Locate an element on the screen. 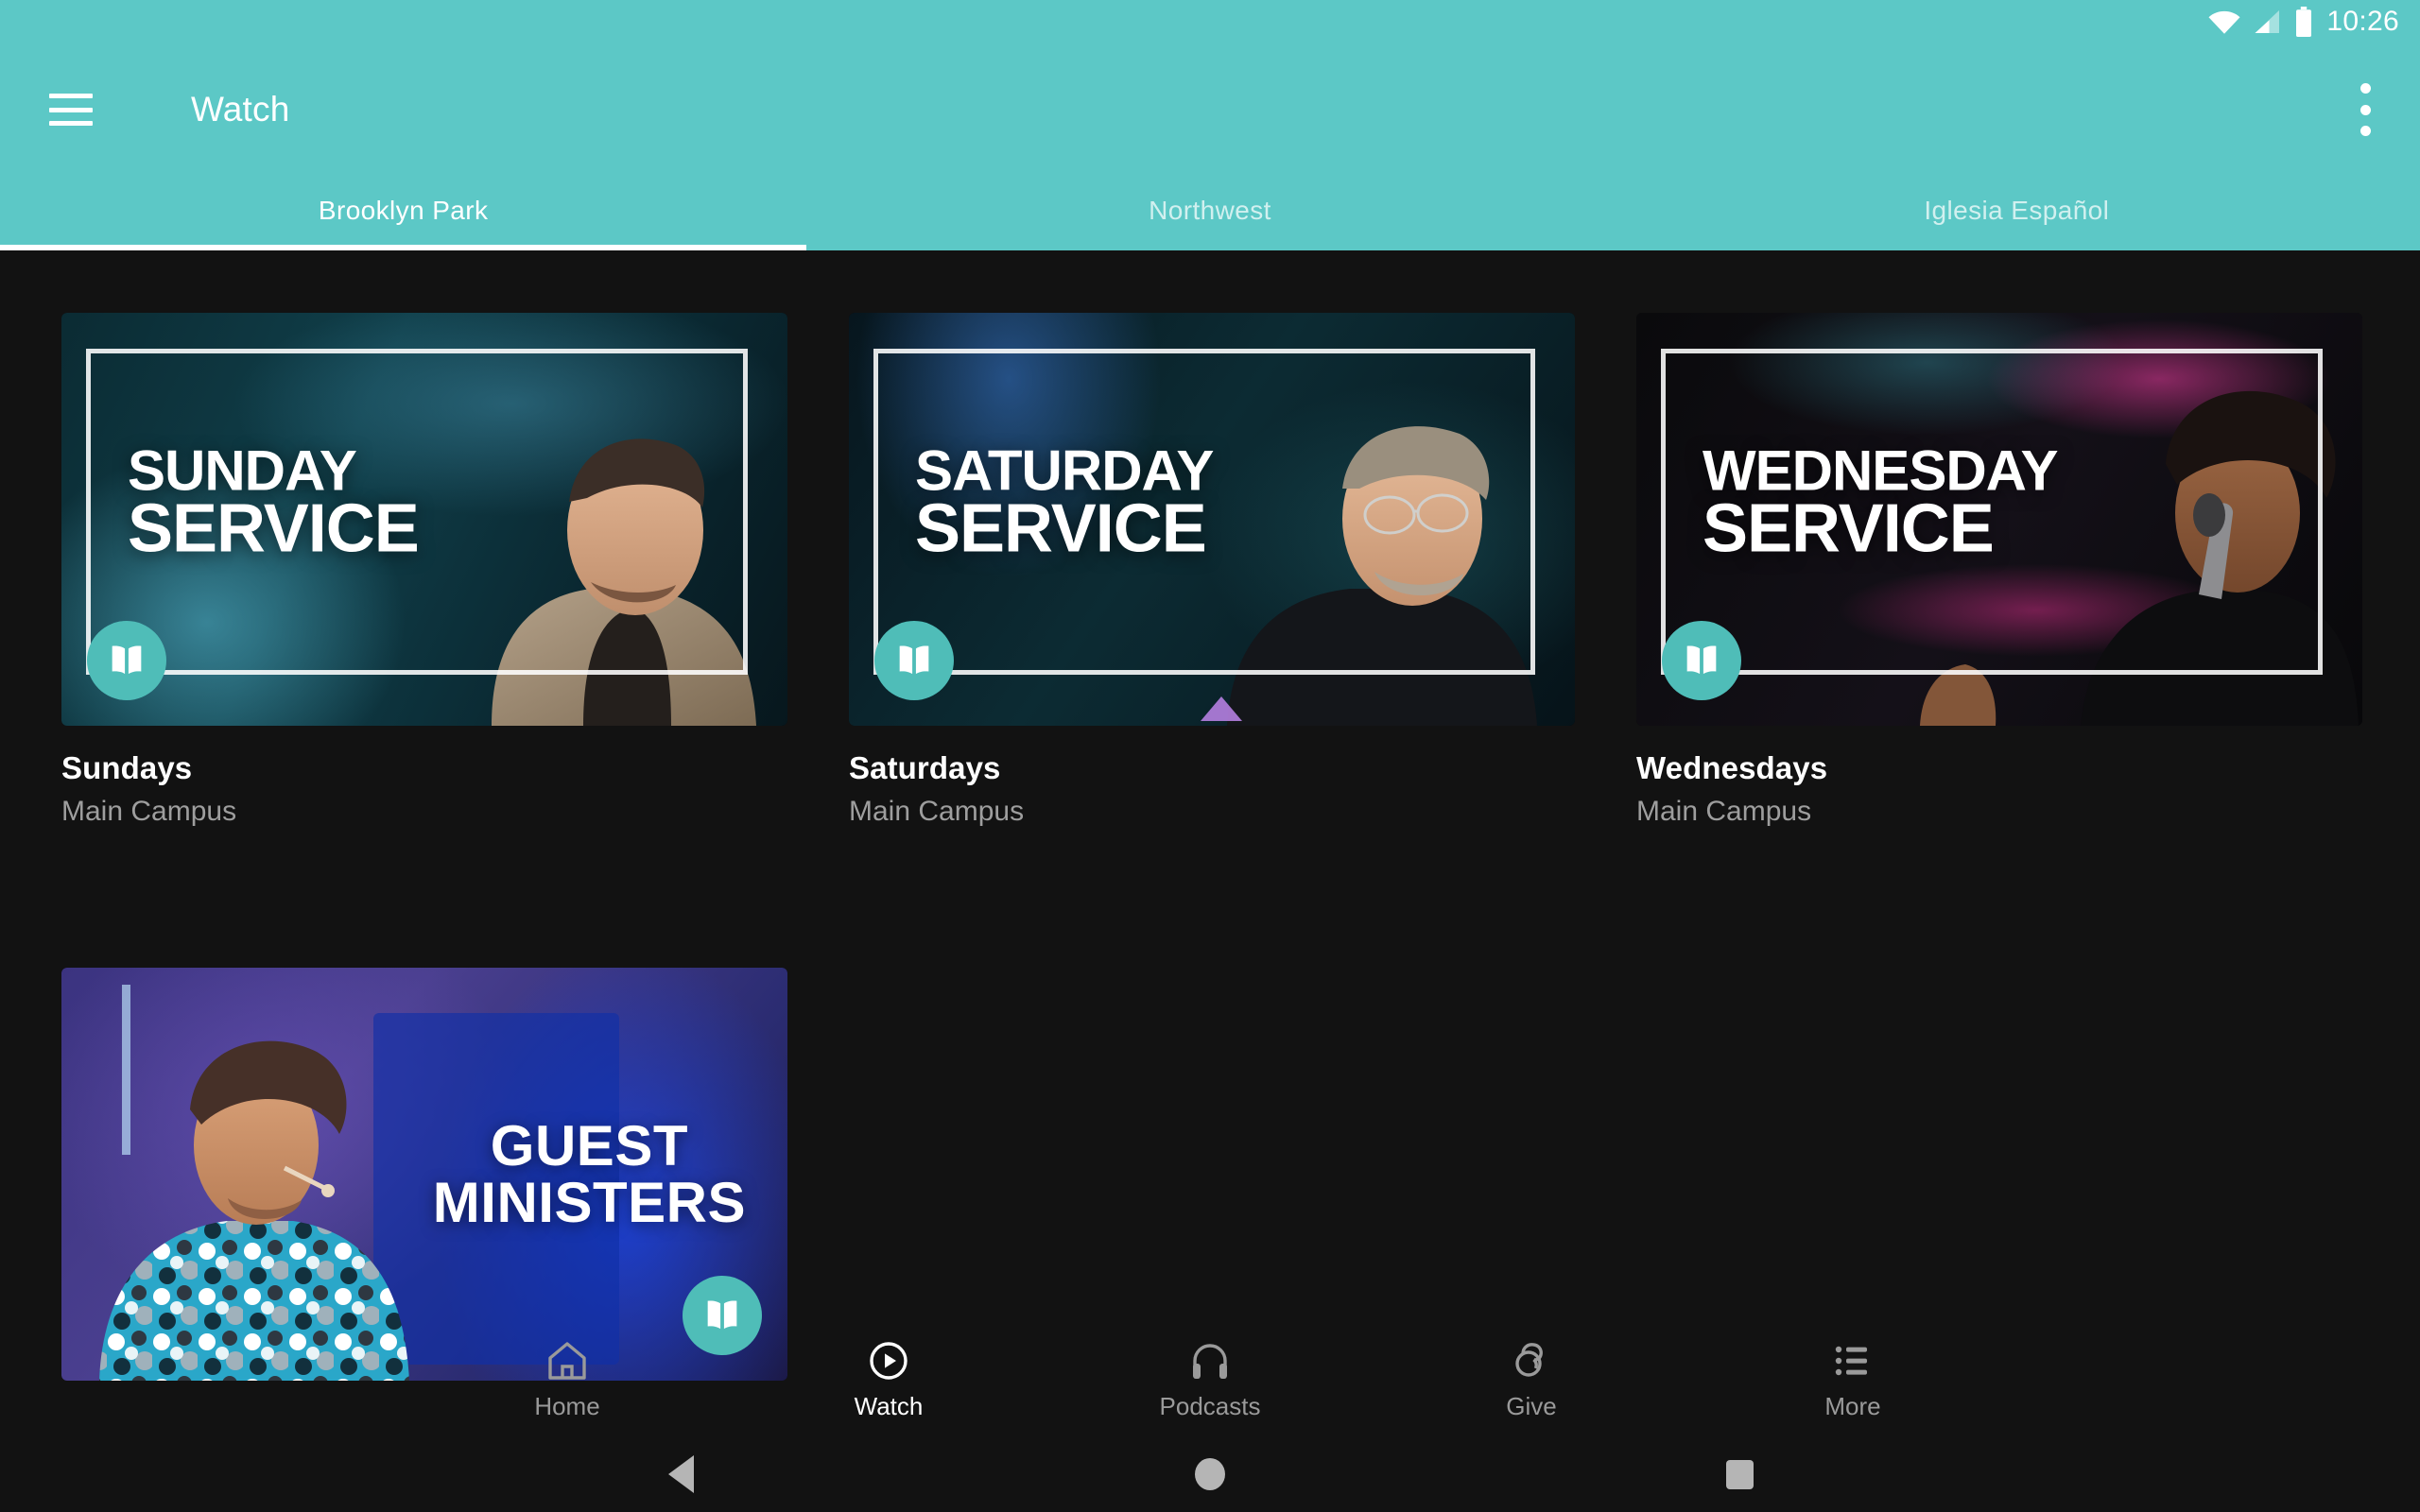 Image resolution: width=2420 pixels, height=1512 pixels. tab-label: Brooklyn Park is located at coordinates (403, 210).